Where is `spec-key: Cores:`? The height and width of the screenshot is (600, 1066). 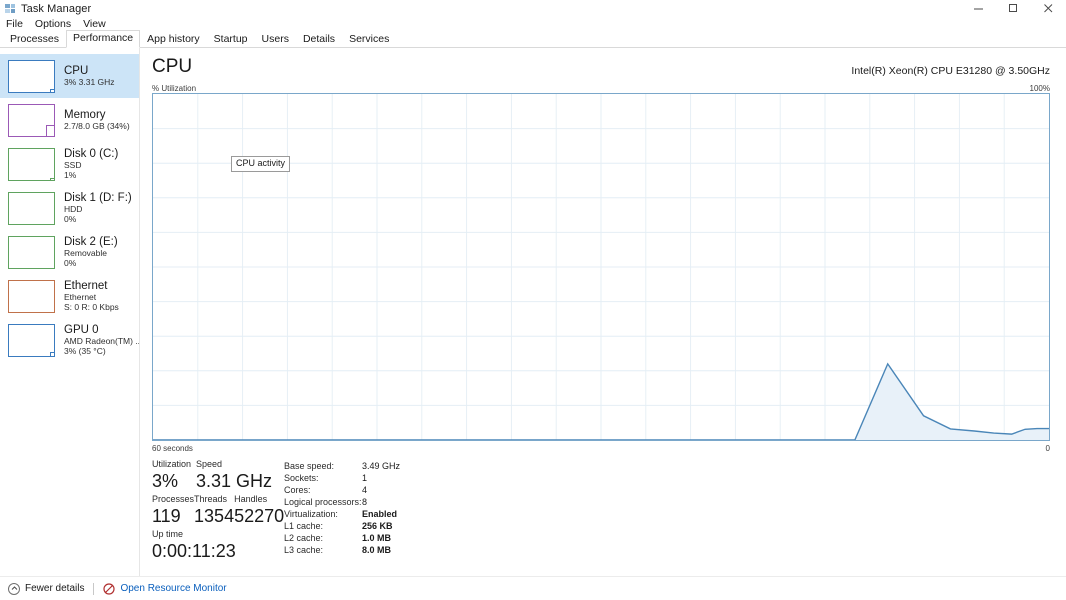
spec-key: Cores: is located at coordinates (297, 490).